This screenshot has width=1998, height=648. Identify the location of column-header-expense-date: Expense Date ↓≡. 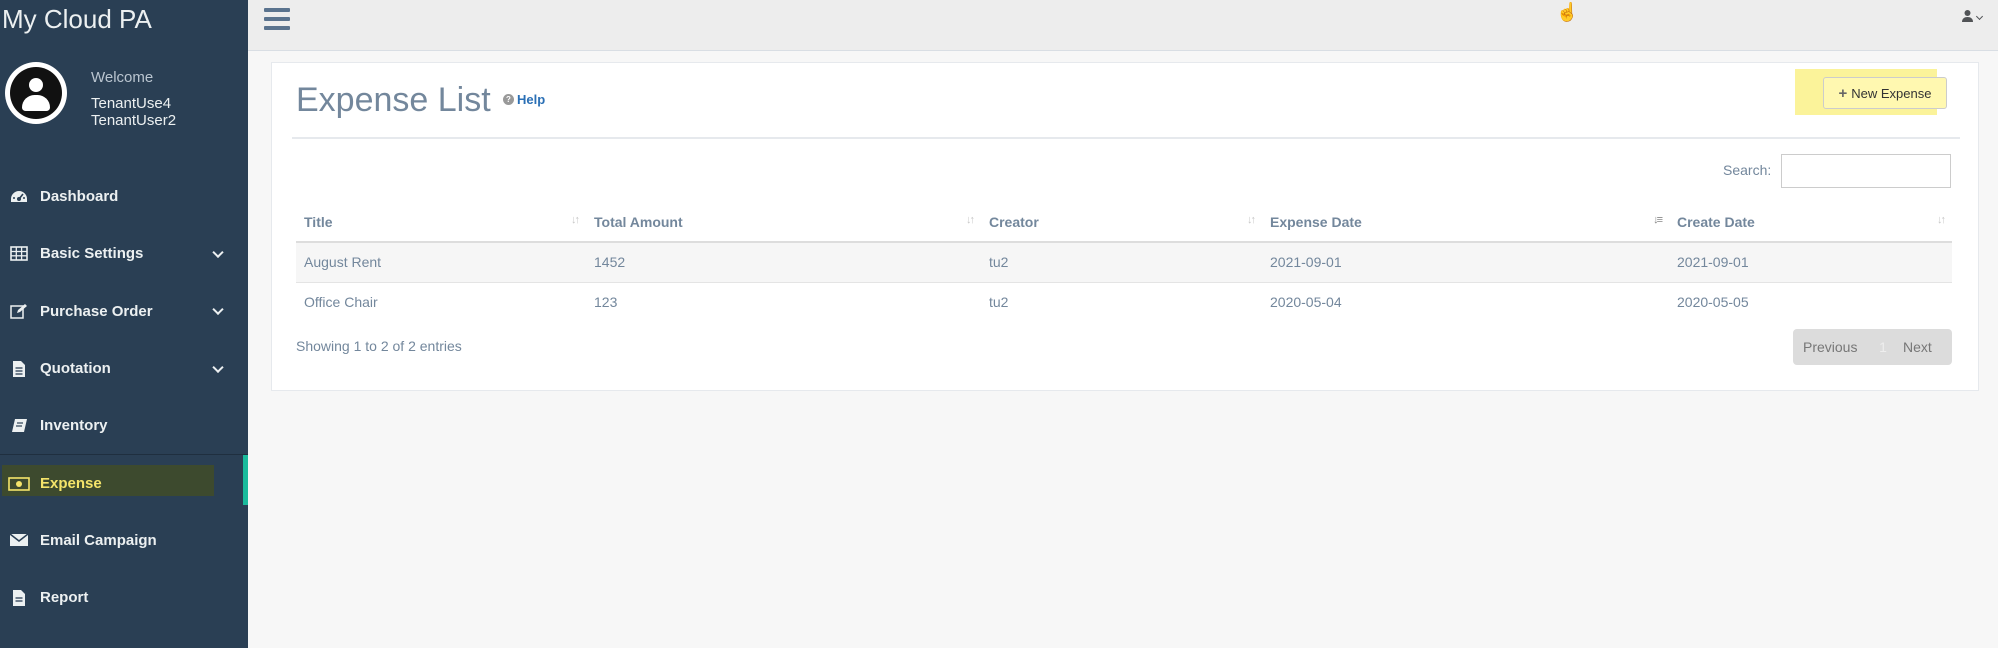
(1465, 222).